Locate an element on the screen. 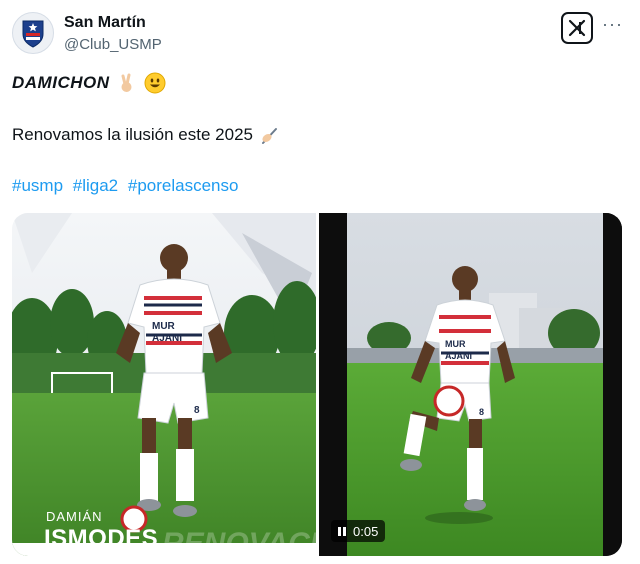 This screenshot has width=640, height=564. player-last-name: ISMODES is located at coordinates (101, 538).